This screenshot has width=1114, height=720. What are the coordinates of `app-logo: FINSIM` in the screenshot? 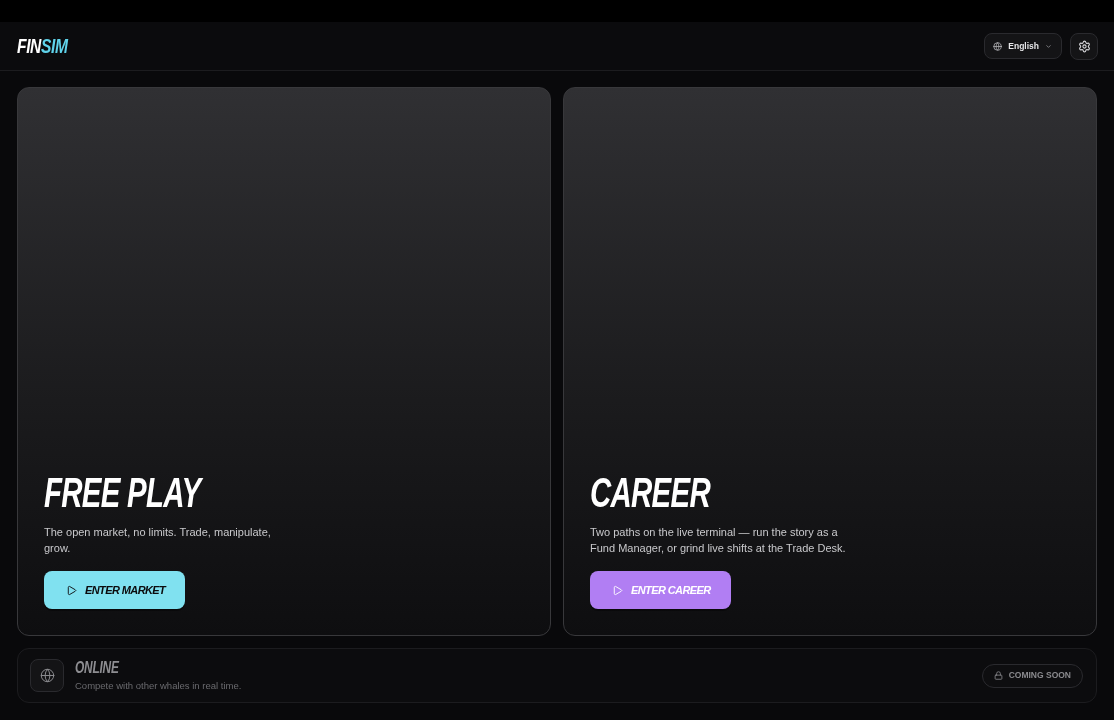 It's located at (42, 46).